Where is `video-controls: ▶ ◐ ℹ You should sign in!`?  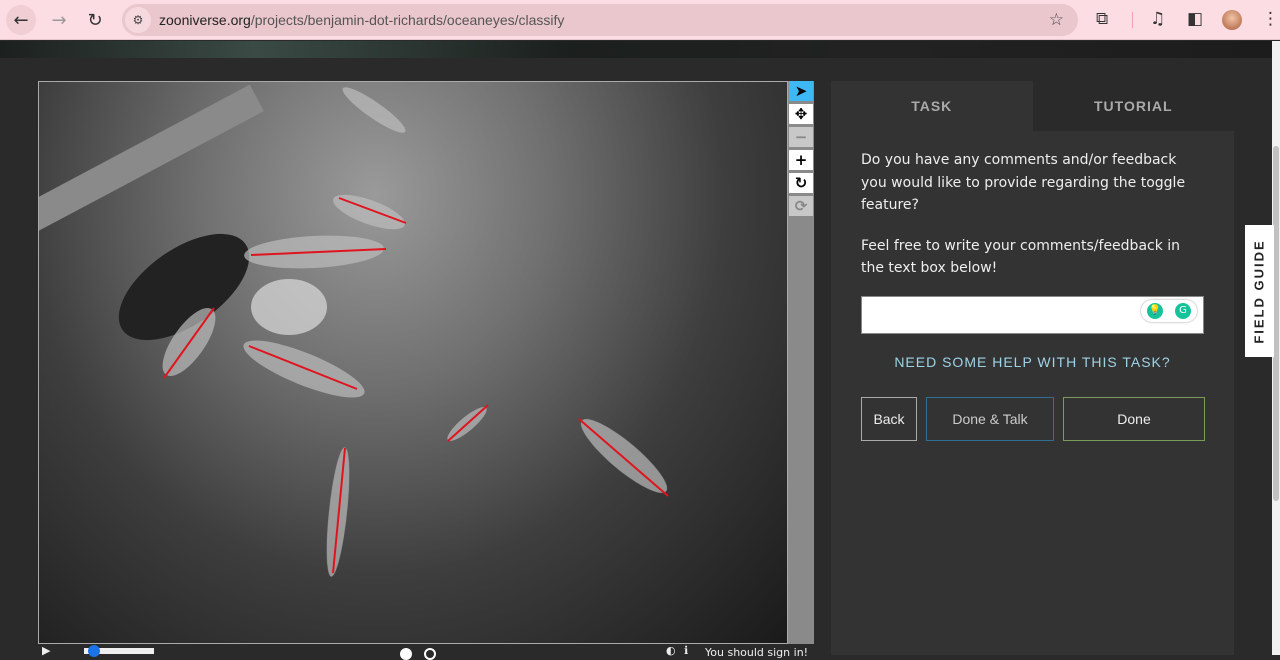 video-controls: ▶ ◐ ℹ You should sign in! is located at coordinates (433, 652).